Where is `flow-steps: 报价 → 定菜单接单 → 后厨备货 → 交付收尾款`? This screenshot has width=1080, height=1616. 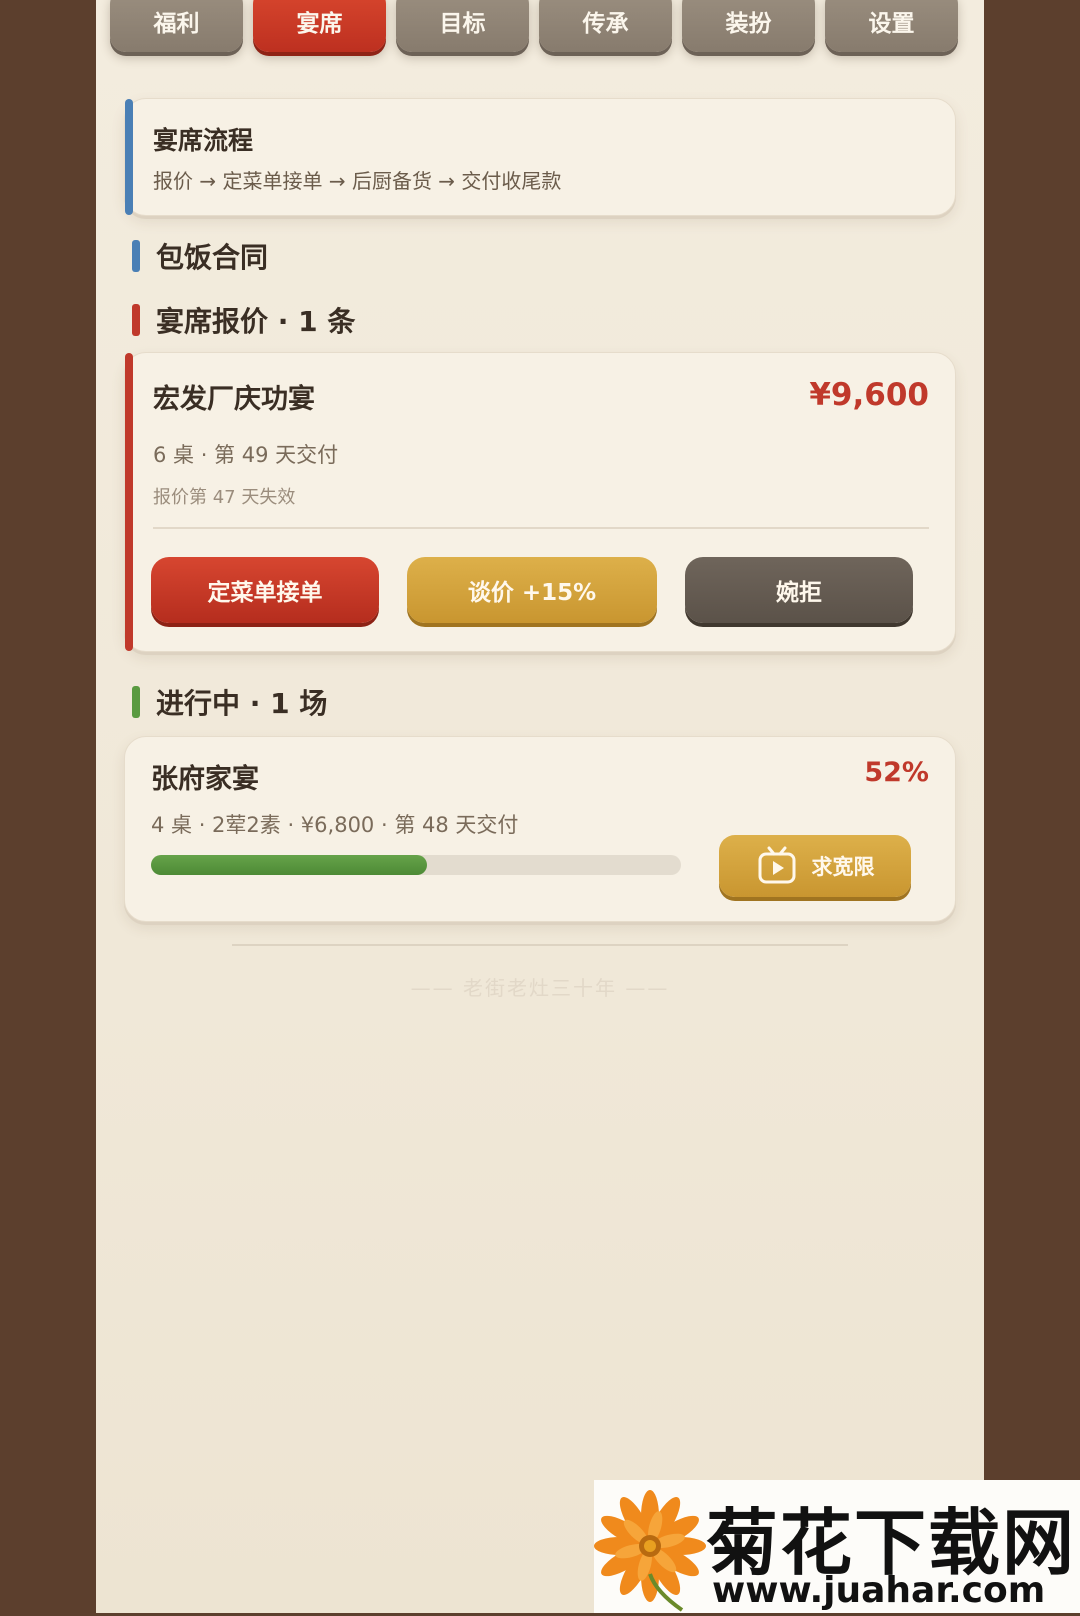 flow-steps: 报价 → 定菜单接单 → 后厨备货 → 交付收尾款 is located at coordinates (357, 181).